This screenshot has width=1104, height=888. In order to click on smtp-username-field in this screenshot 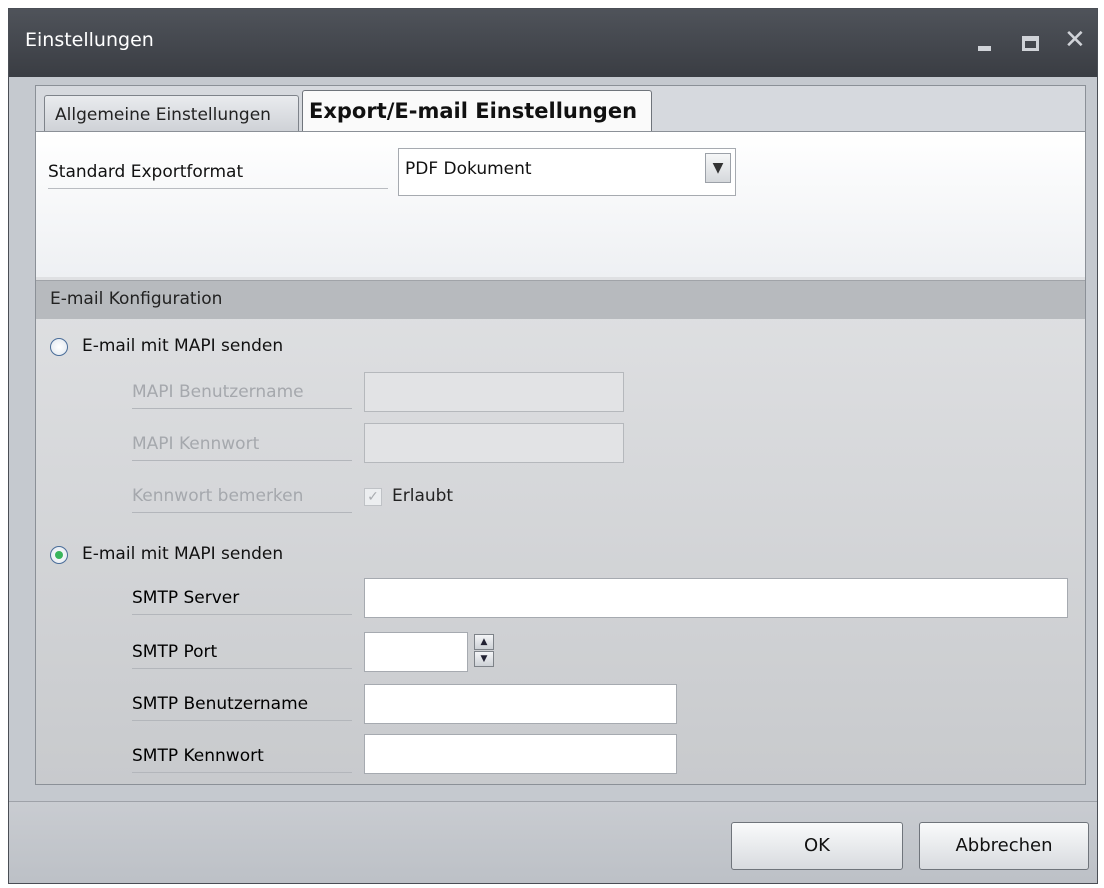, I will do `click(520, 704)`.